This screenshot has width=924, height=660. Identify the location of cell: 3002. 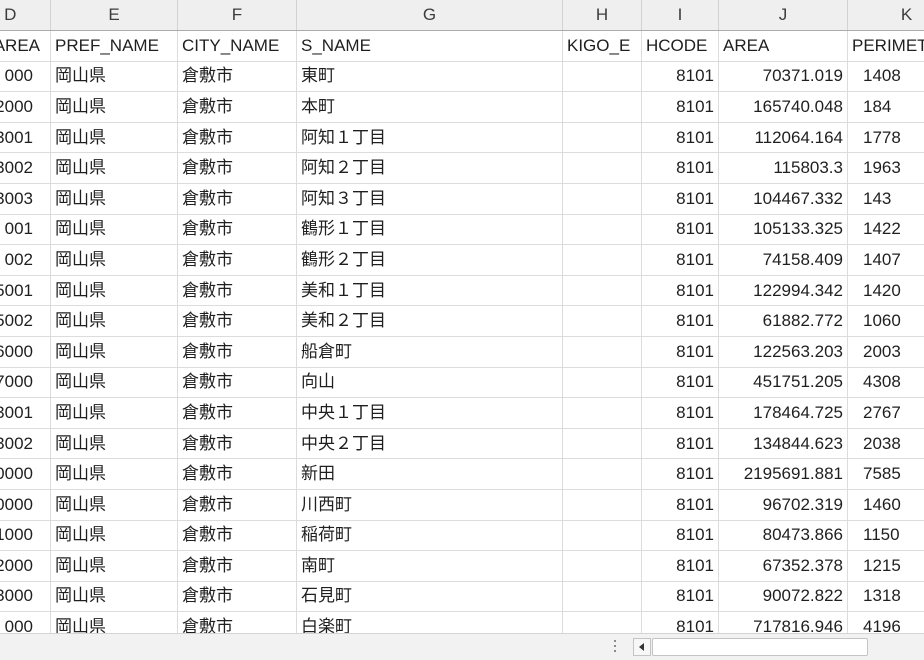
(25, 443).